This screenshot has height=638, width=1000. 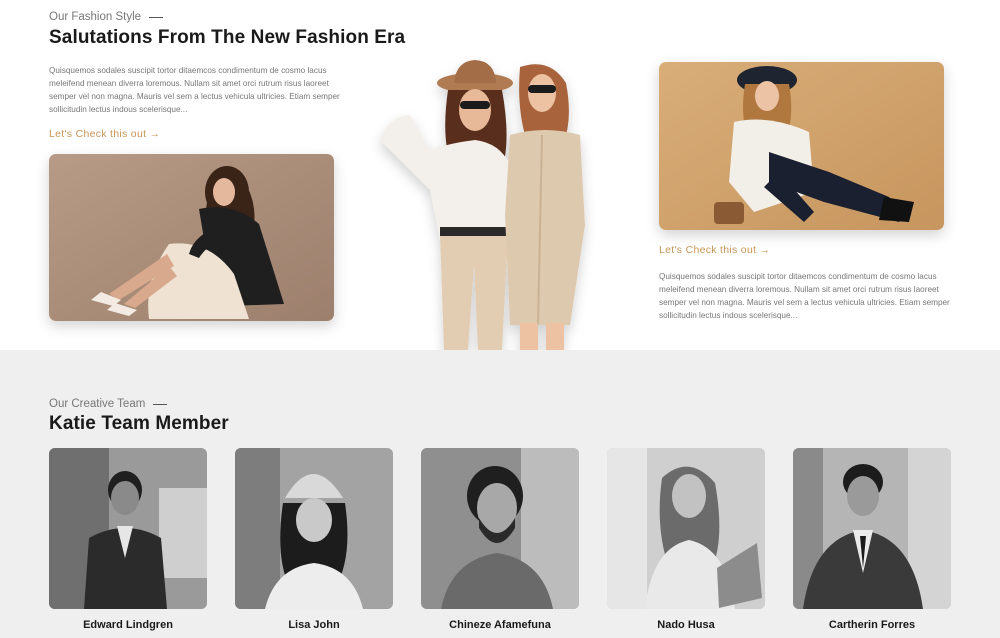 I want to click on black-hat-woman-illustration, so click(x=801, y=146).